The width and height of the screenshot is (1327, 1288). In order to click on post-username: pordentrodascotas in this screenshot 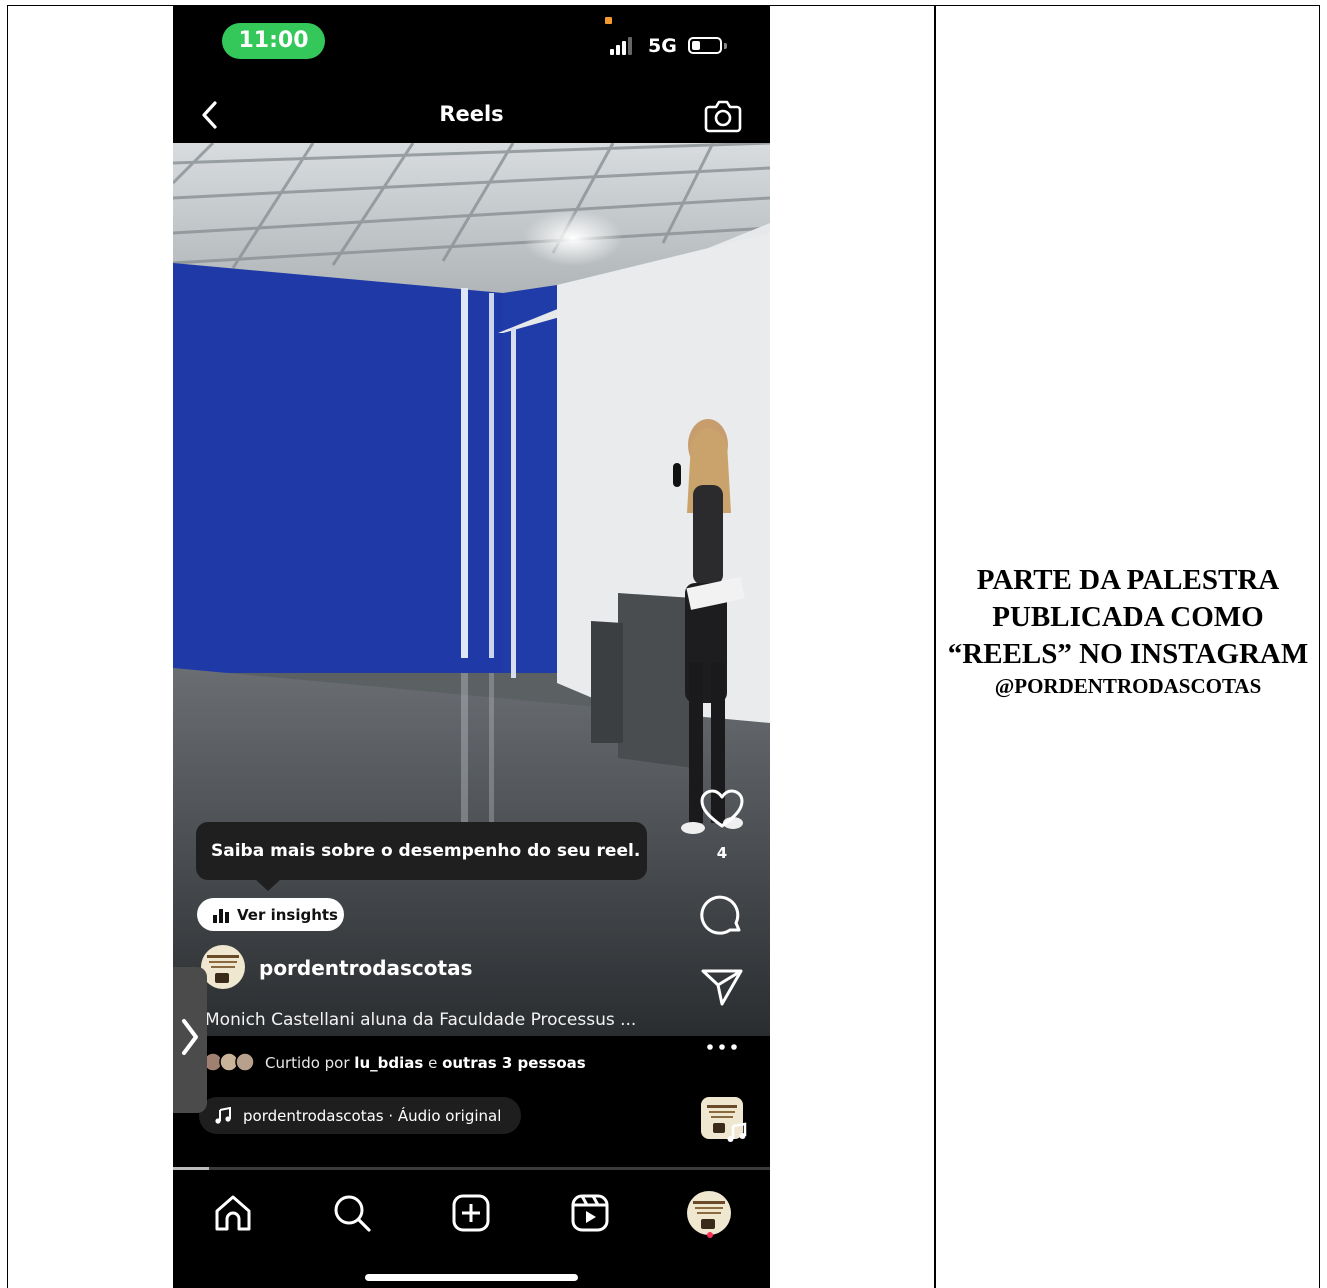, I will do `click(365, 968)`.